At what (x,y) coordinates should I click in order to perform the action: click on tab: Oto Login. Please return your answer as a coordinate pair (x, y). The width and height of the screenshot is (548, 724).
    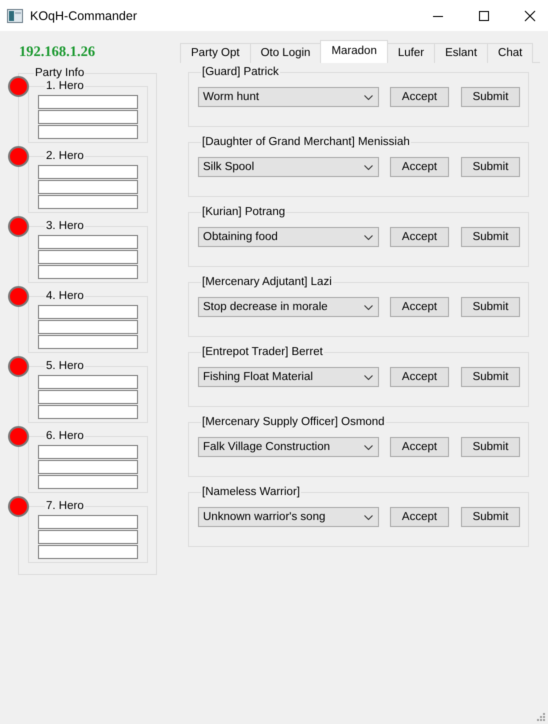
    Looking at the image, I should click on (286, 53).